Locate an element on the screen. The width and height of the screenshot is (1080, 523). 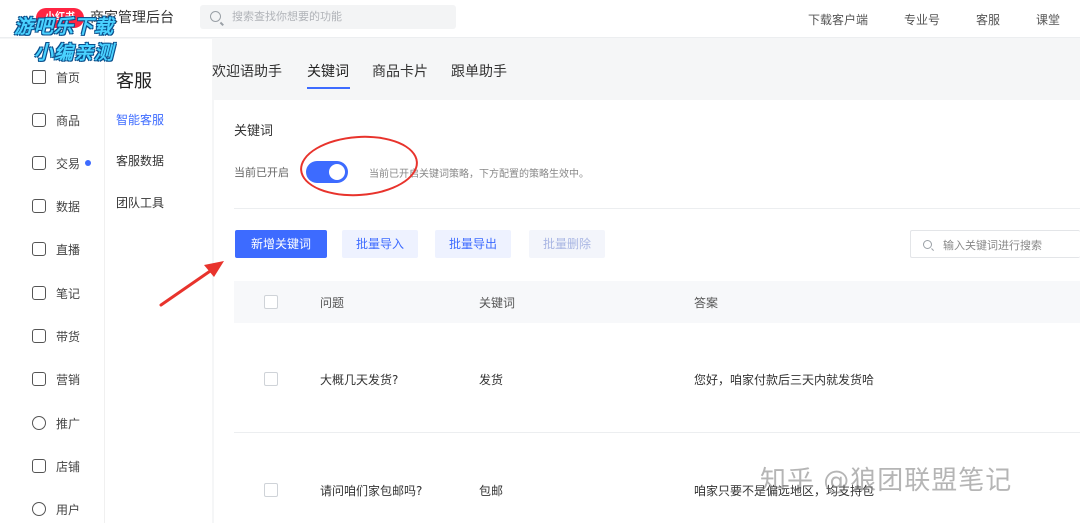
sidebar-item-label: 数据 is located at coordinates (68, 206).